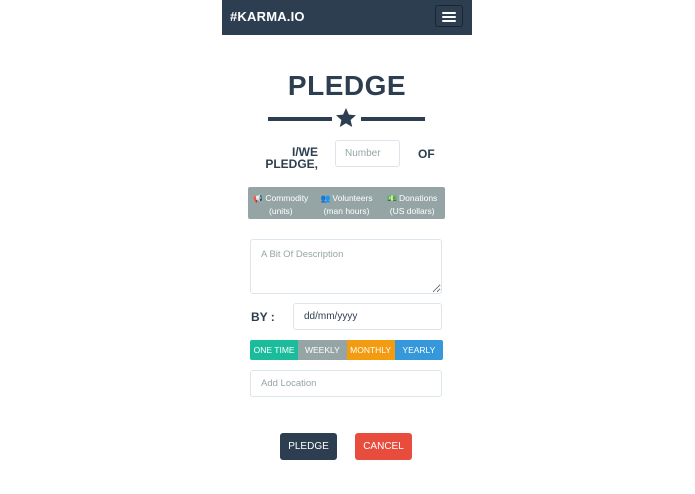 The image size is (695, 494). What do you see at coordinates (346, 383) in the screenshot?
I see `location-input` at bounding box center [346, 383].